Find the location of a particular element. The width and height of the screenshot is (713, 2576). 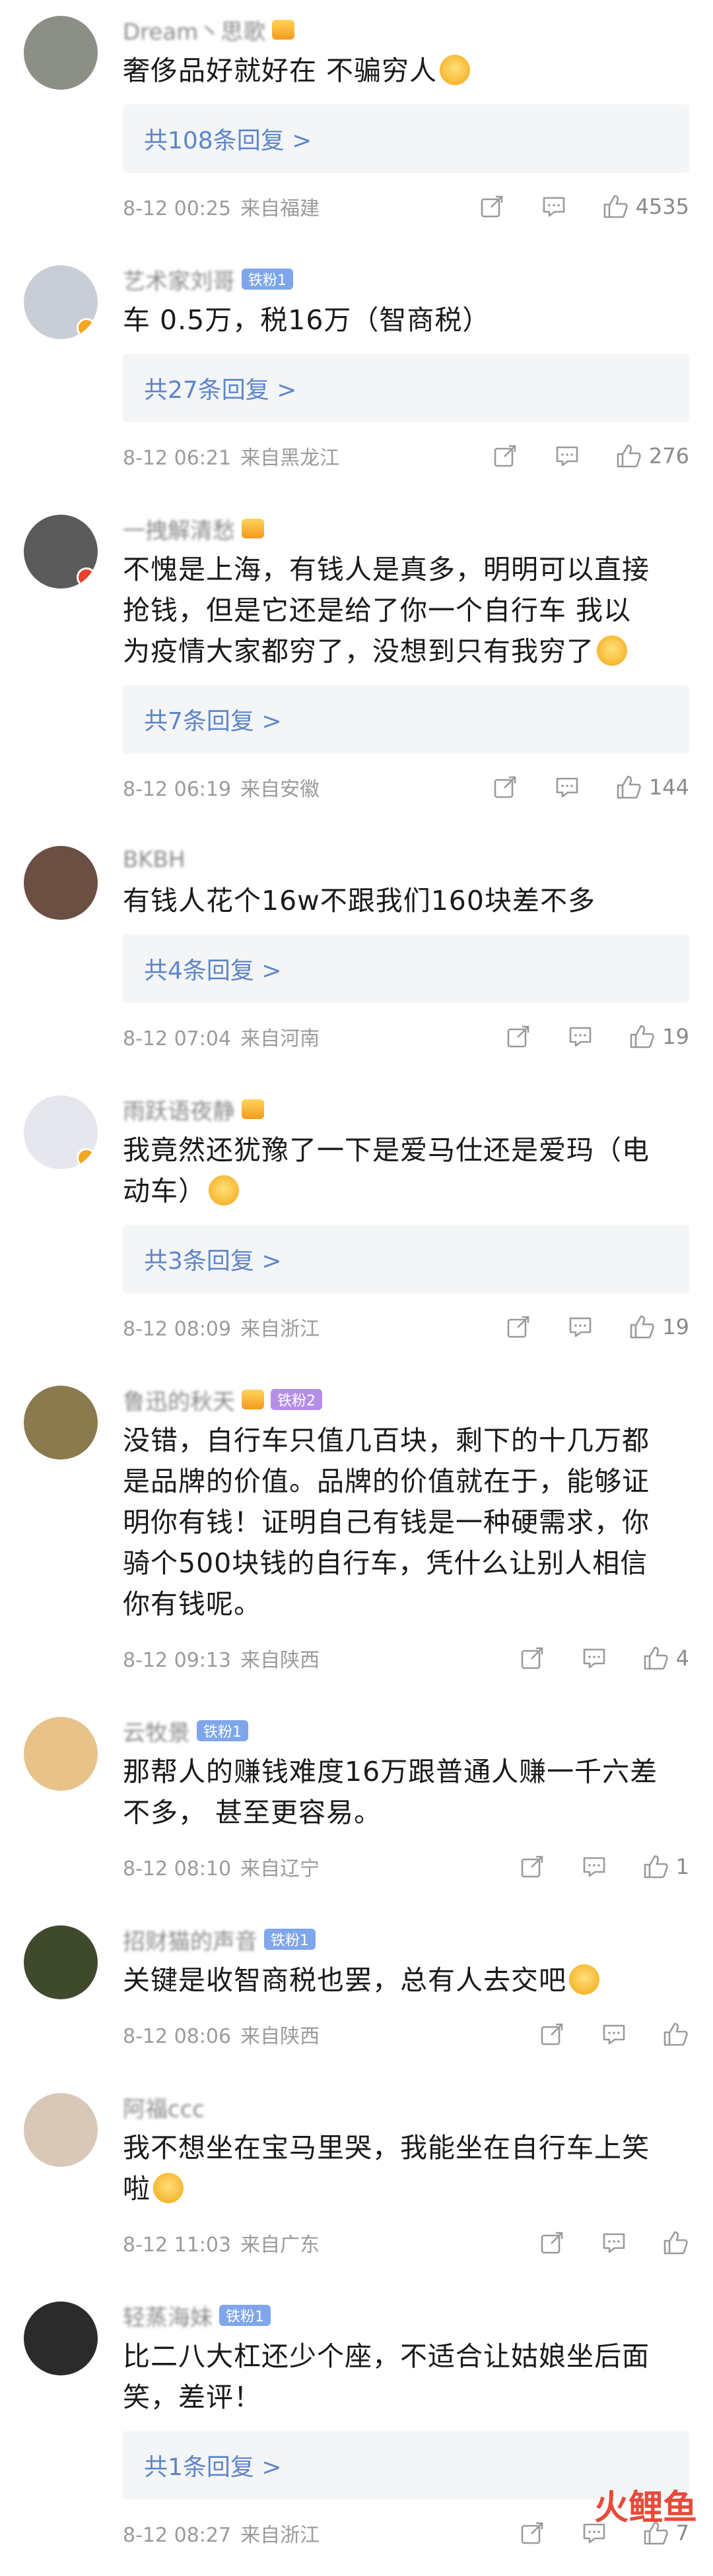

comment-item: 阿福ccc 我不想坐在宝马里哭，我能坐在自行车上笑啦 8-12 11:03 来自广东 is located at coordinates (356, 2181).